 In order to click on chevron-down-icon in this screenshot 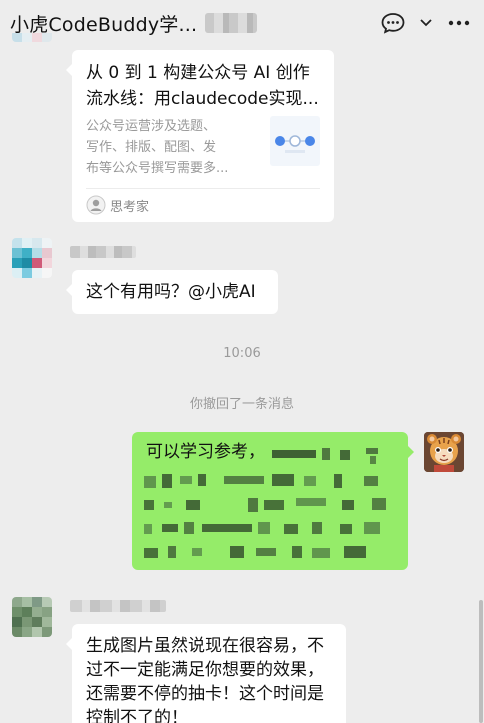, I will do `click(426, 23)`.